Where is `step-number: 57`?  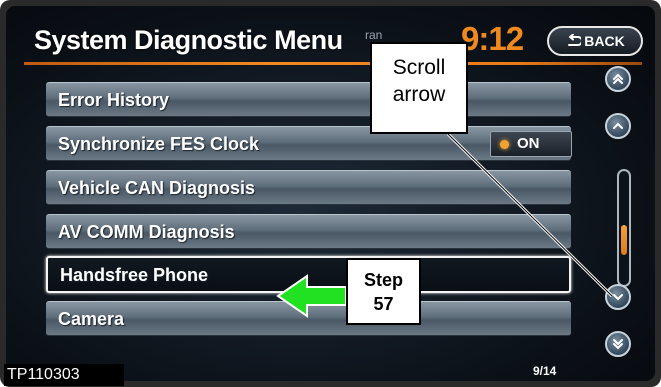
step-number: 57 is located at coordinates (383, 304).